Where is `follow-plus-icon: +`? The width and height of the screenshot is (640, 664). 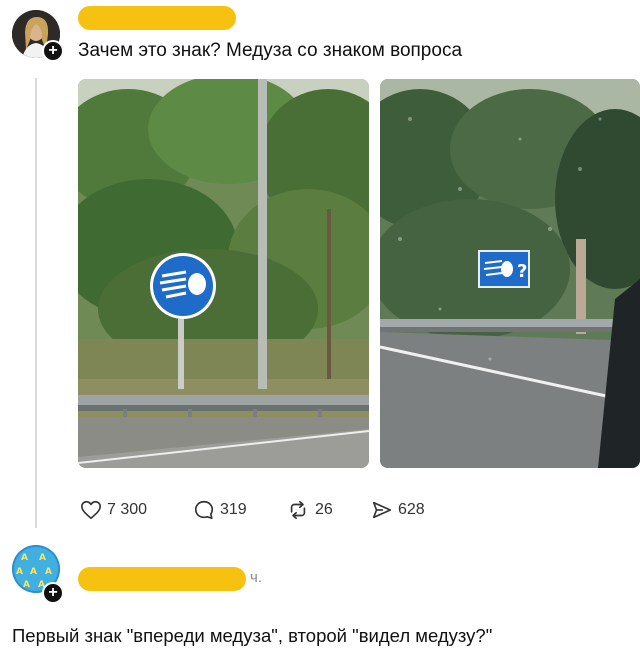
follow-plus-icon: + is located at coordinates (53, 51).